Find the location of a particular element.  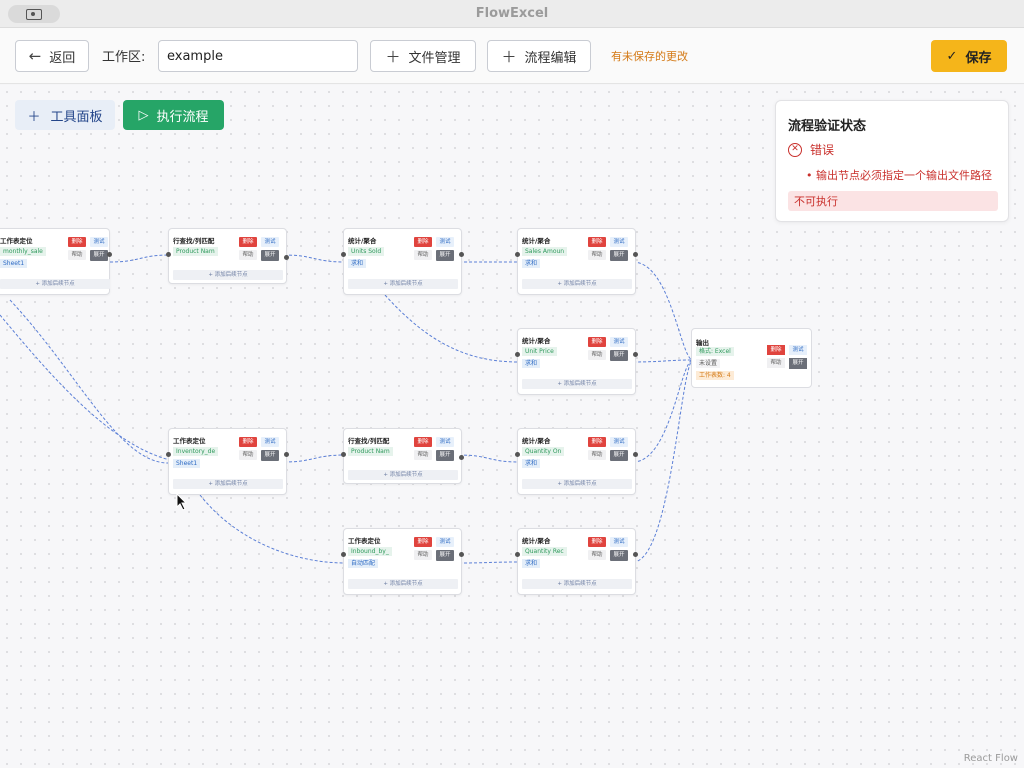

validation-title: 流程验证状态 is located at coordinates (827, 126).